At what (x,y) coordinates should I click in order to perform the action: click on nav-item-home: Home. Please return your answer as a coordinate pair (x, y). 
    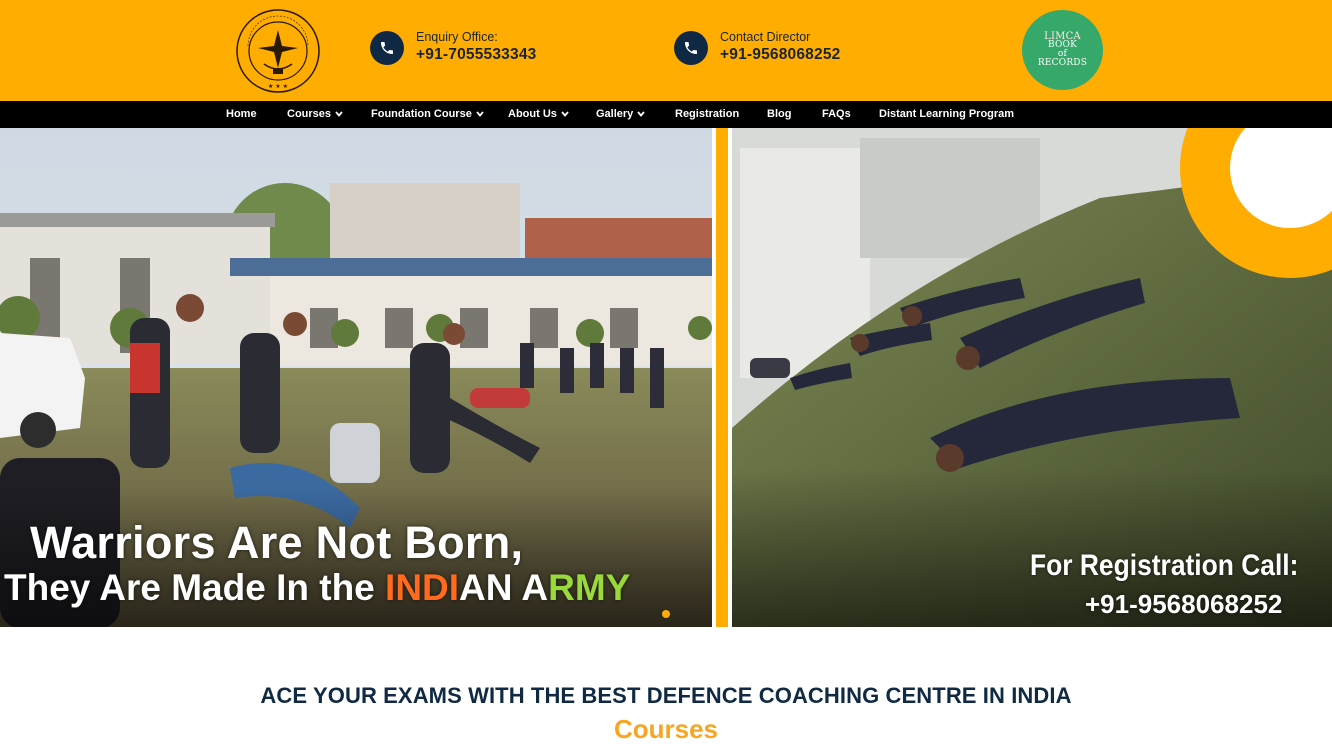
    Looking at the image, I should click on (241, 114).